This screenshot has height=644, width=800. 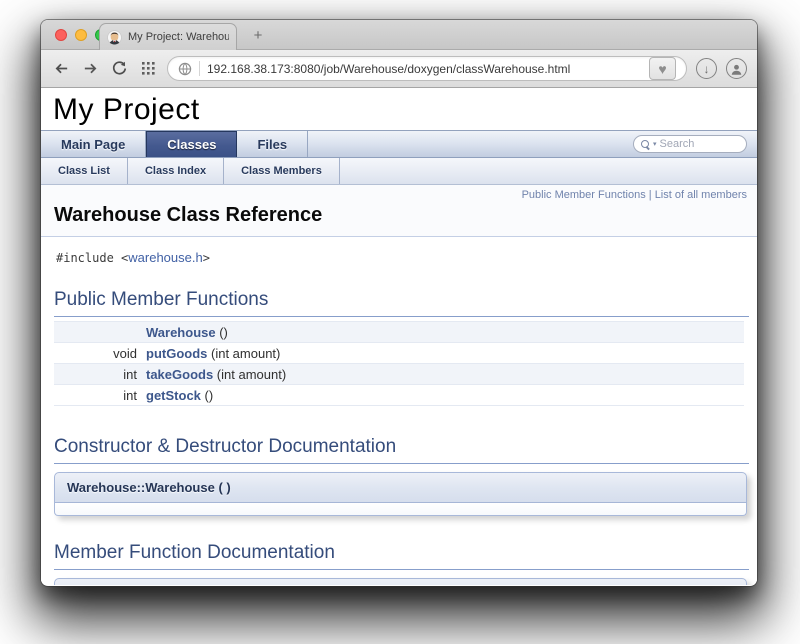 What do you see at coordinates (399, 353) in the screenshot?
I see `table-row: void putGoods (int amount)` at bounding box center [399, 353].